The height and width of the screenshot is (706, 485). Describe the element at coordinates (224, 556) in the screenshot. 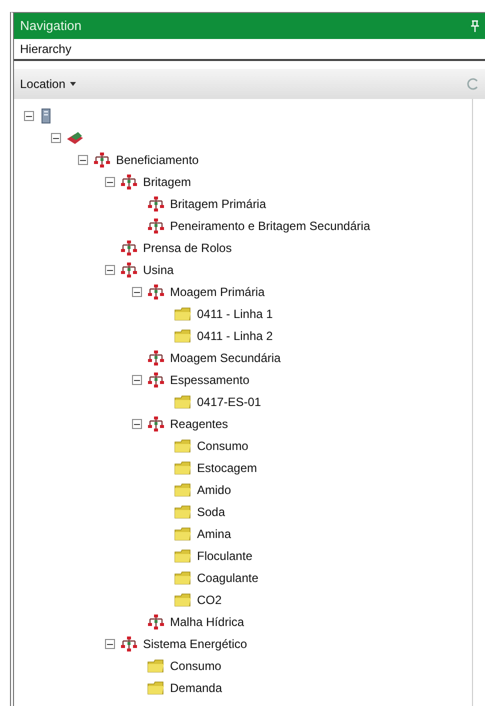

I see `tree-item: Floculante` at that location.